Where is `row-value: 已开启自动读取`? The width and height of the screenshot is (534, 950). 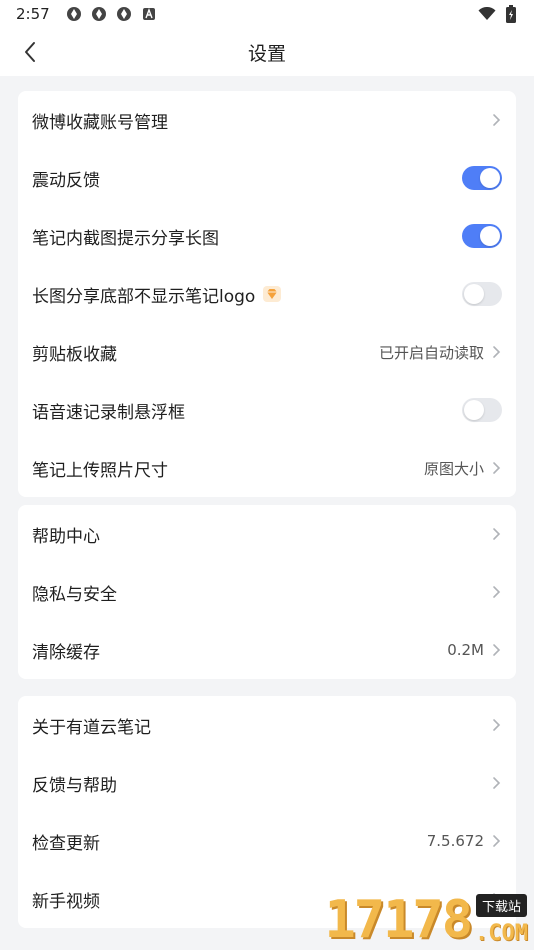
row-value: 已开启自动读取 is located at coordinates (431, 352).